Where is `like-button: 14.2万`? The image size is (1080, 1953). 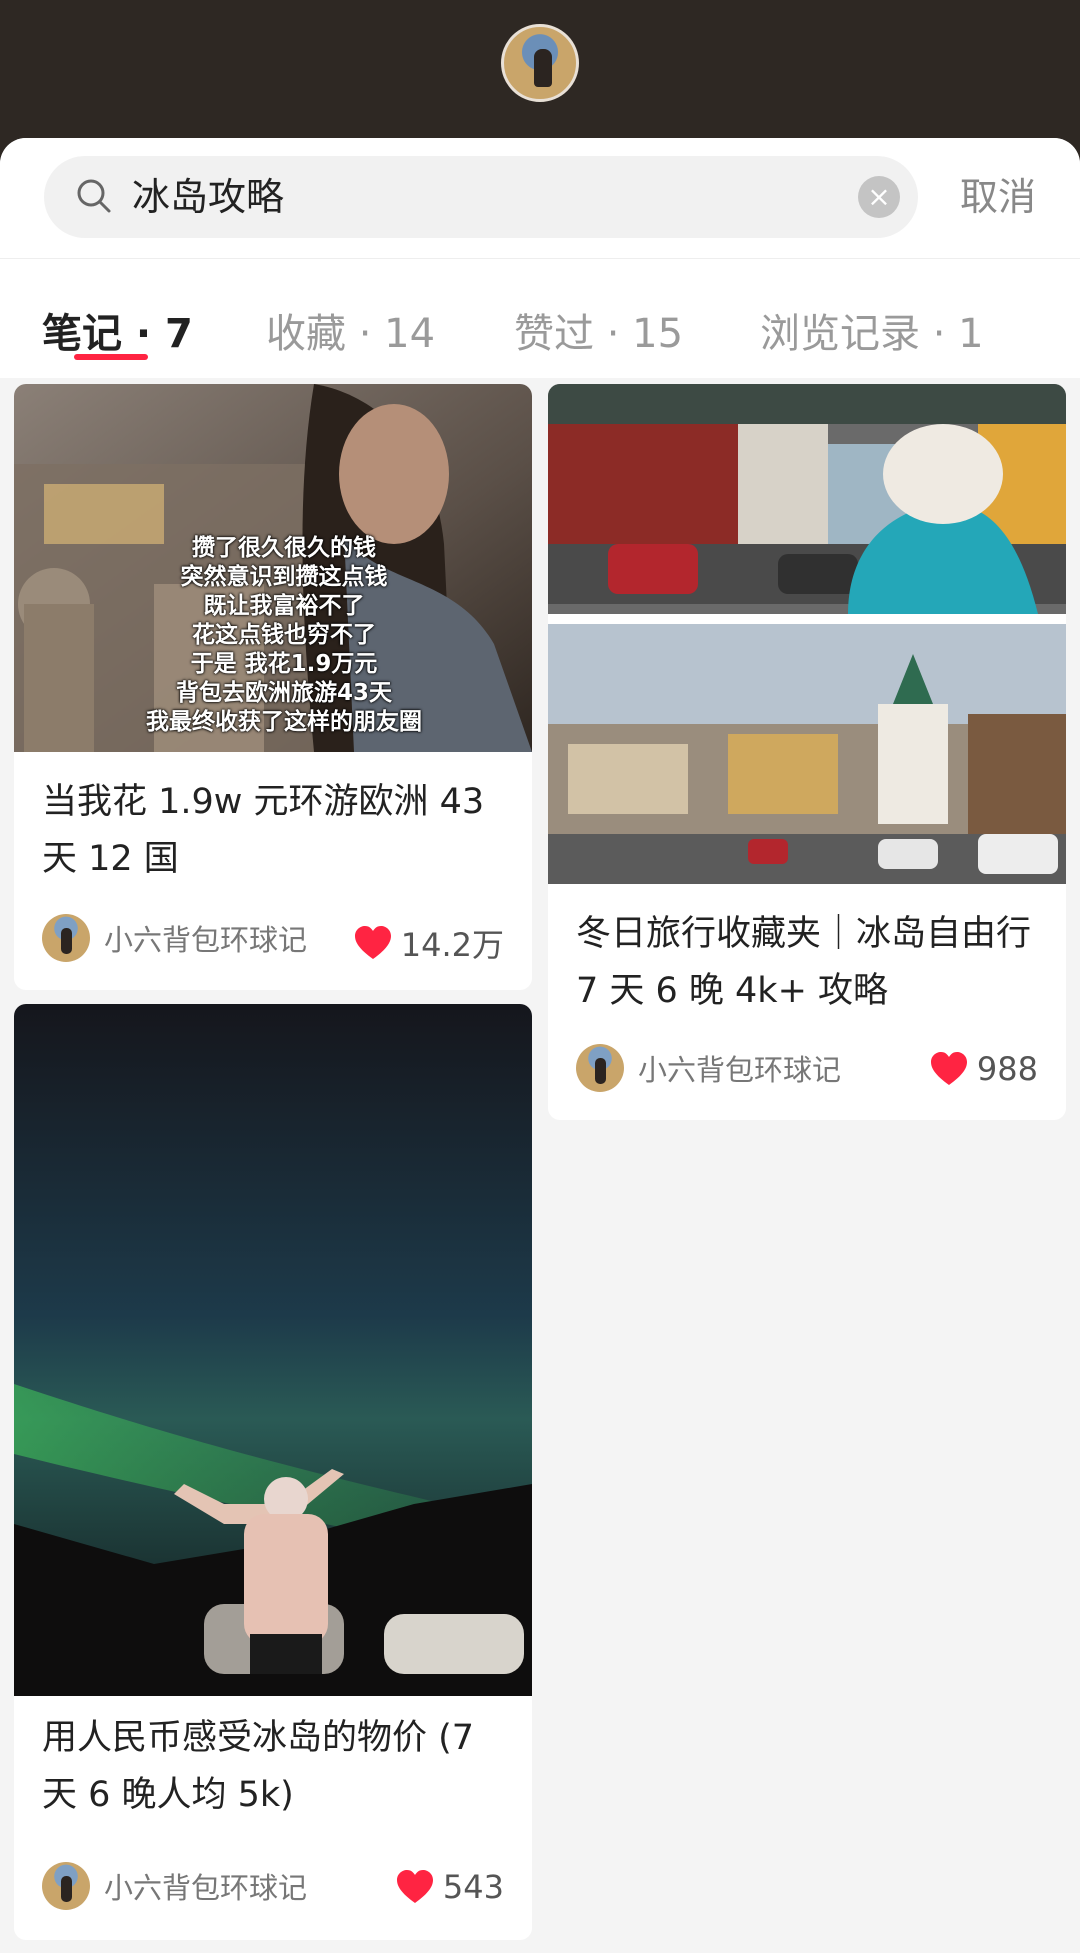 like-button: 14.2万 is located at coordinates (428, 943).